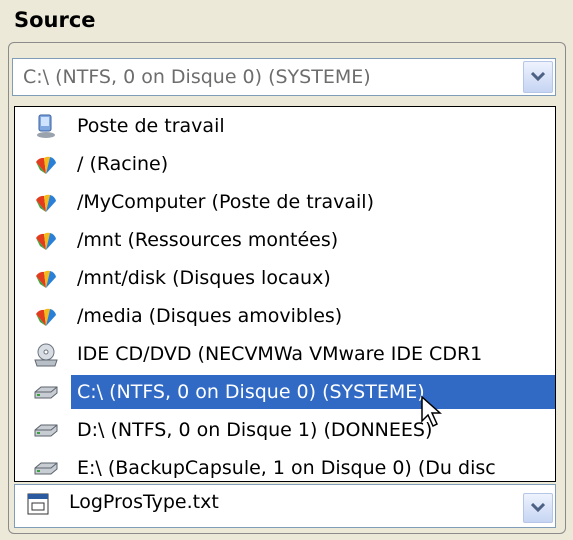  I want to click on list-item-label: /mnt/disk (Disques locaux), so click(204, 278).